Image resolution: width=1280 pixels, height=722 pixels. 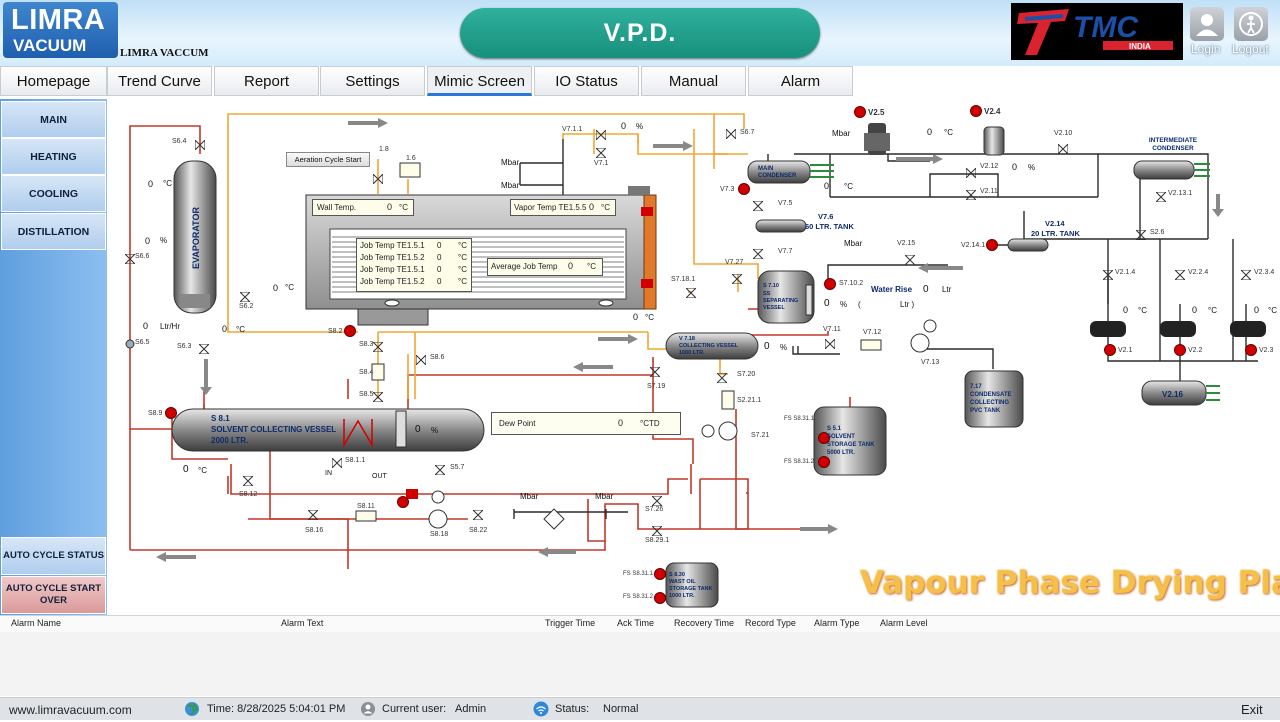 What do you see at coordinates (1178, 329) in the screenshot?
I see `rotary-pumps` at bounding box center [1178, 329].